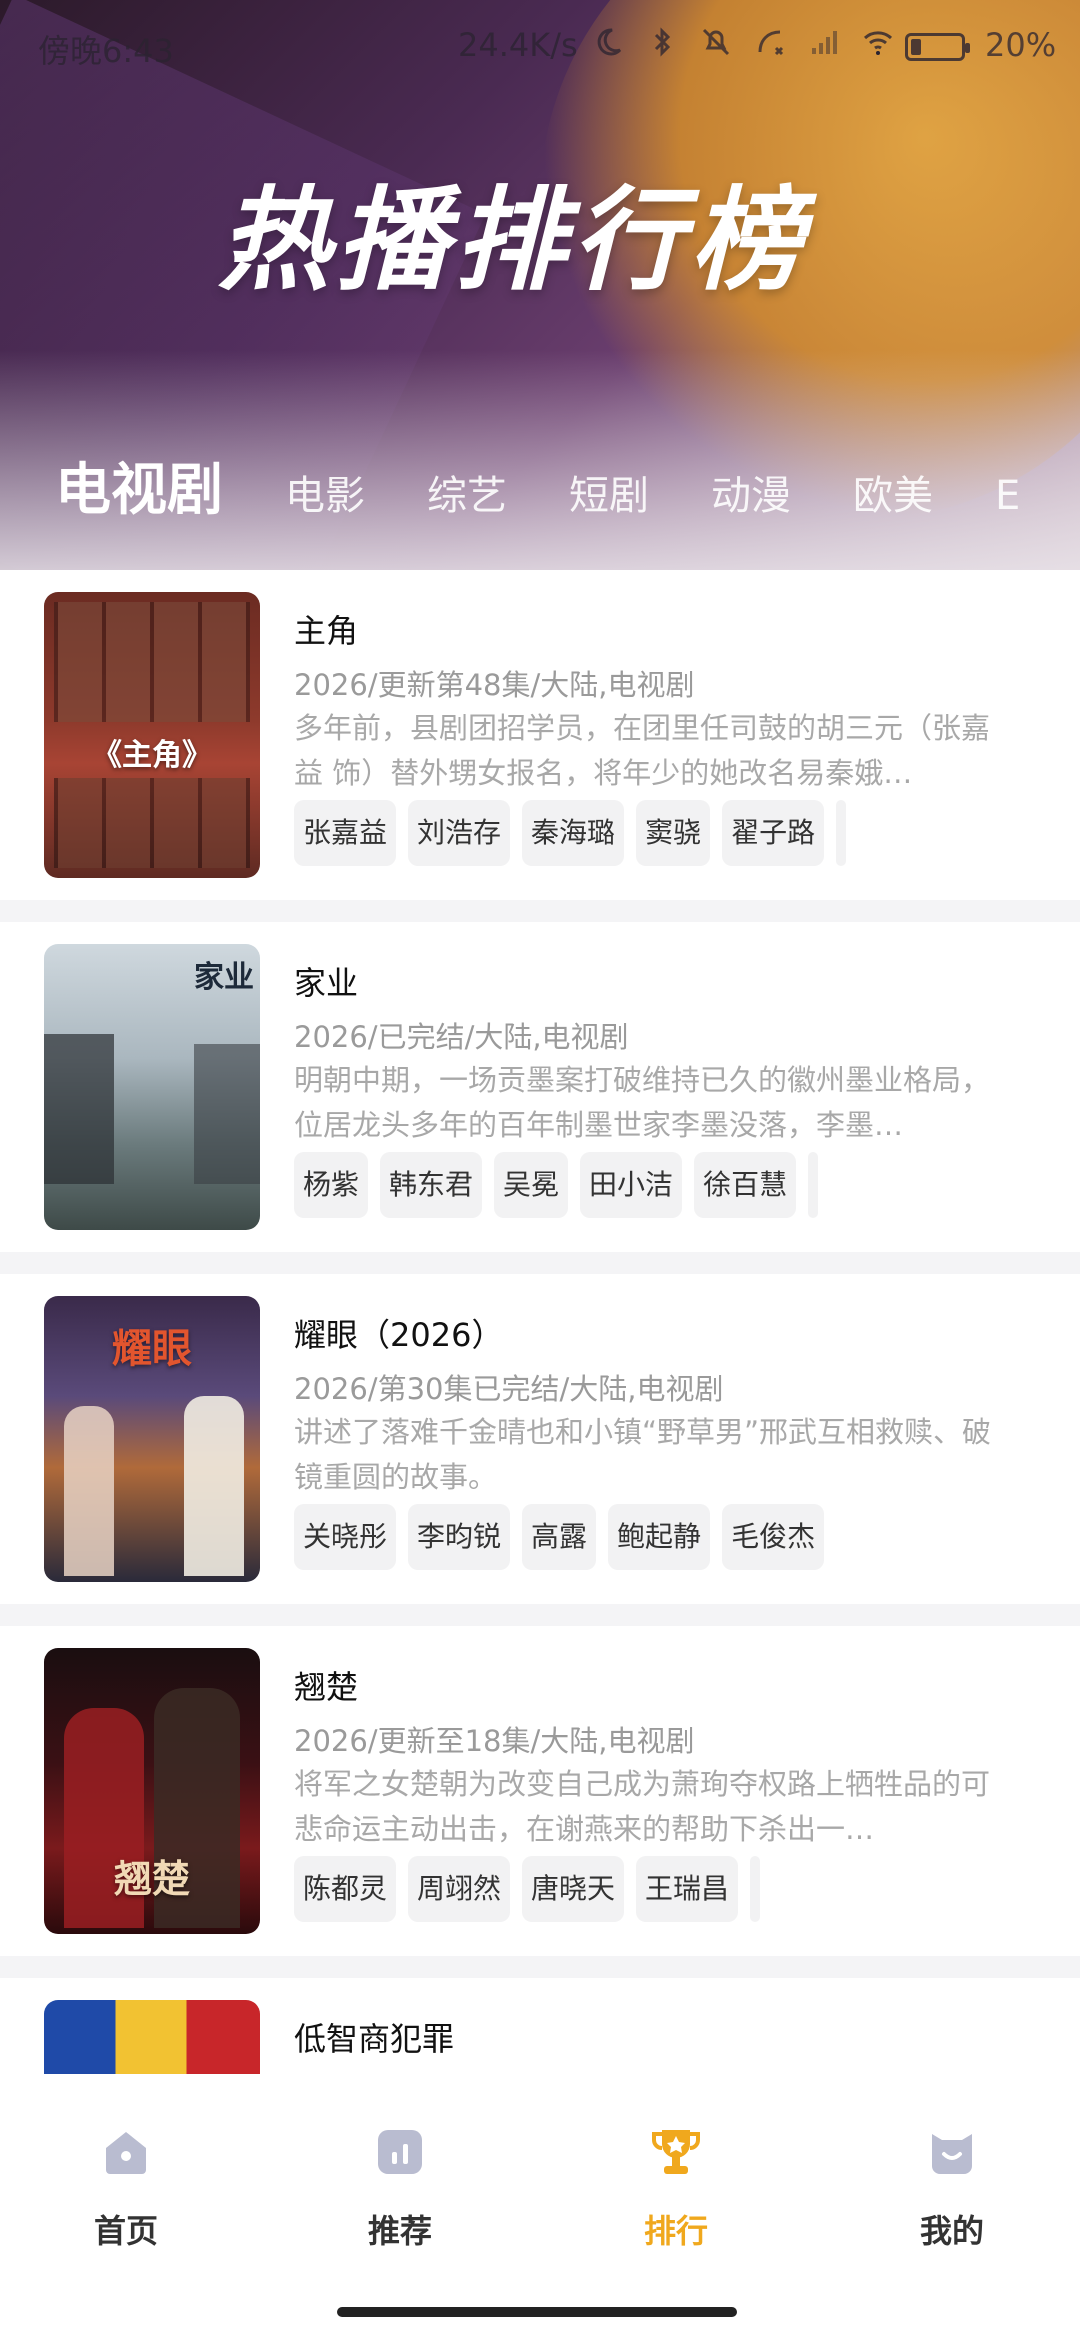  Describe the element at coordinates (125, 2231) in the screenshot. I see `nav-label: 首页` at that location.